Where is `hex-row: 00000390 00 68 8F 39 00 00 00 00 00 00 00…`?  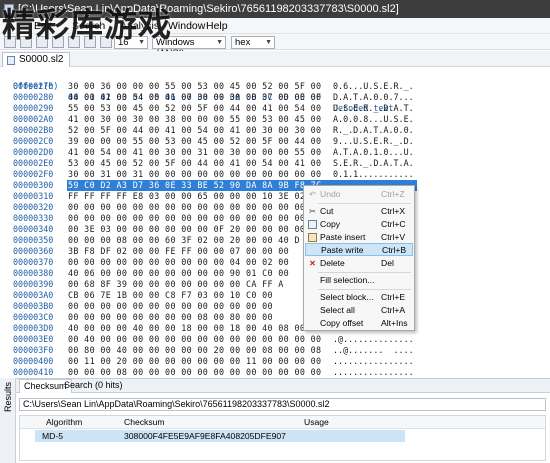 hex-row: 00000390 00 68 8F 39 00 00 00 00 00 00 00… is located at coordinates (275, 284).